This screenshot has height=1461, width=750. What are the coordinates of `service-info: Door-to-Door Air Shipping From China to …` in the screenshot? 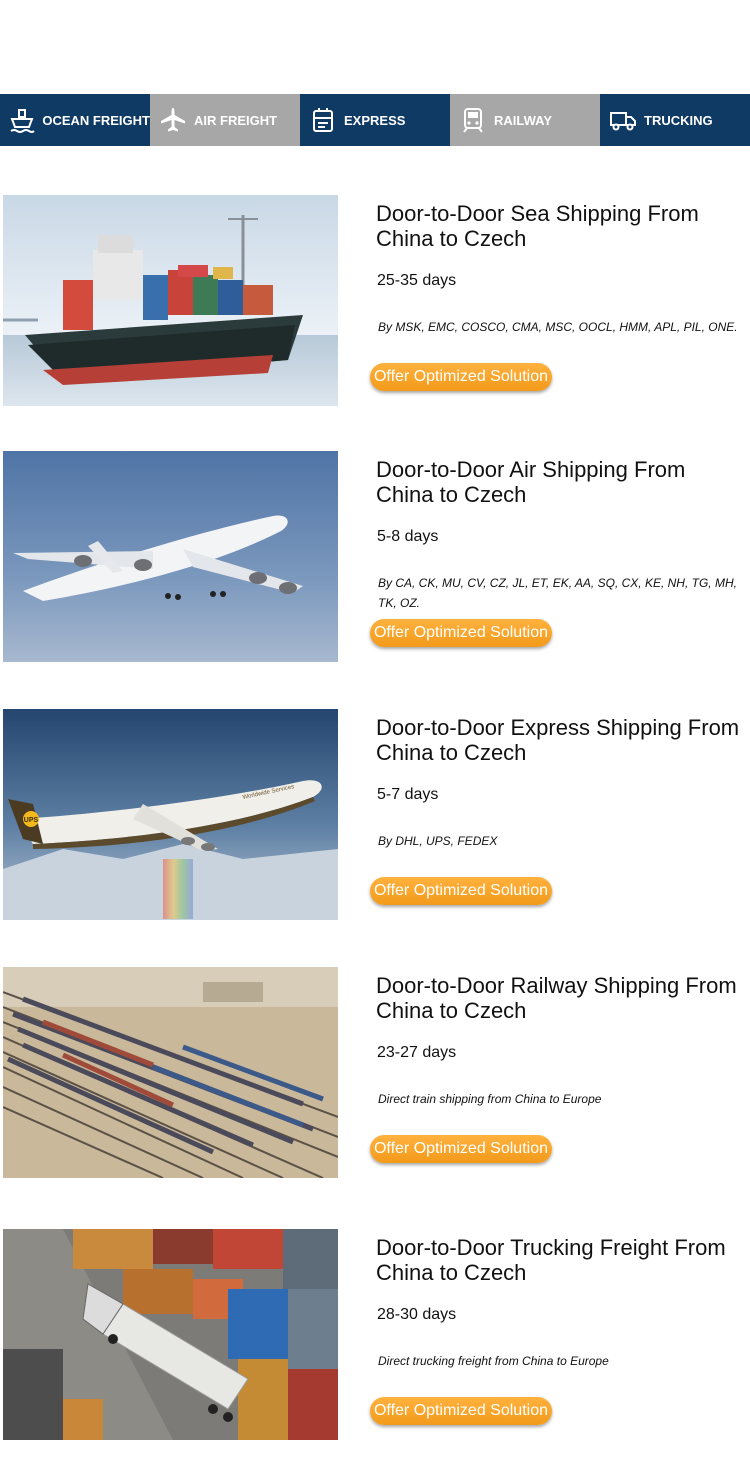 It's located at (562, 530).